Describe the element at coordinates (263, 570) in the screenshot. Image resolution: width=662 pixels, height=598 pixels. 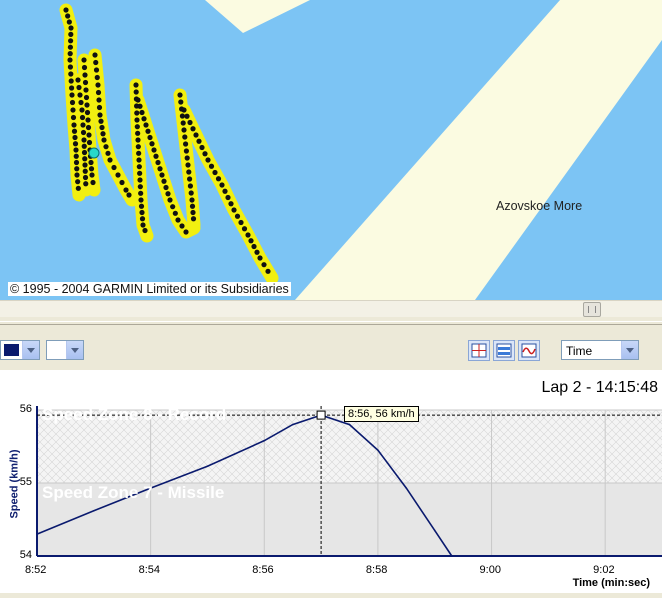
I see `x-tick-label: 8:56` at that location.